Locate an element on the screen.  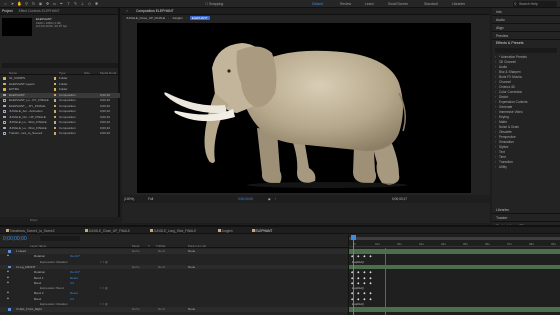
project-item: EXTRA Folder is located at coordinates (60, 89).